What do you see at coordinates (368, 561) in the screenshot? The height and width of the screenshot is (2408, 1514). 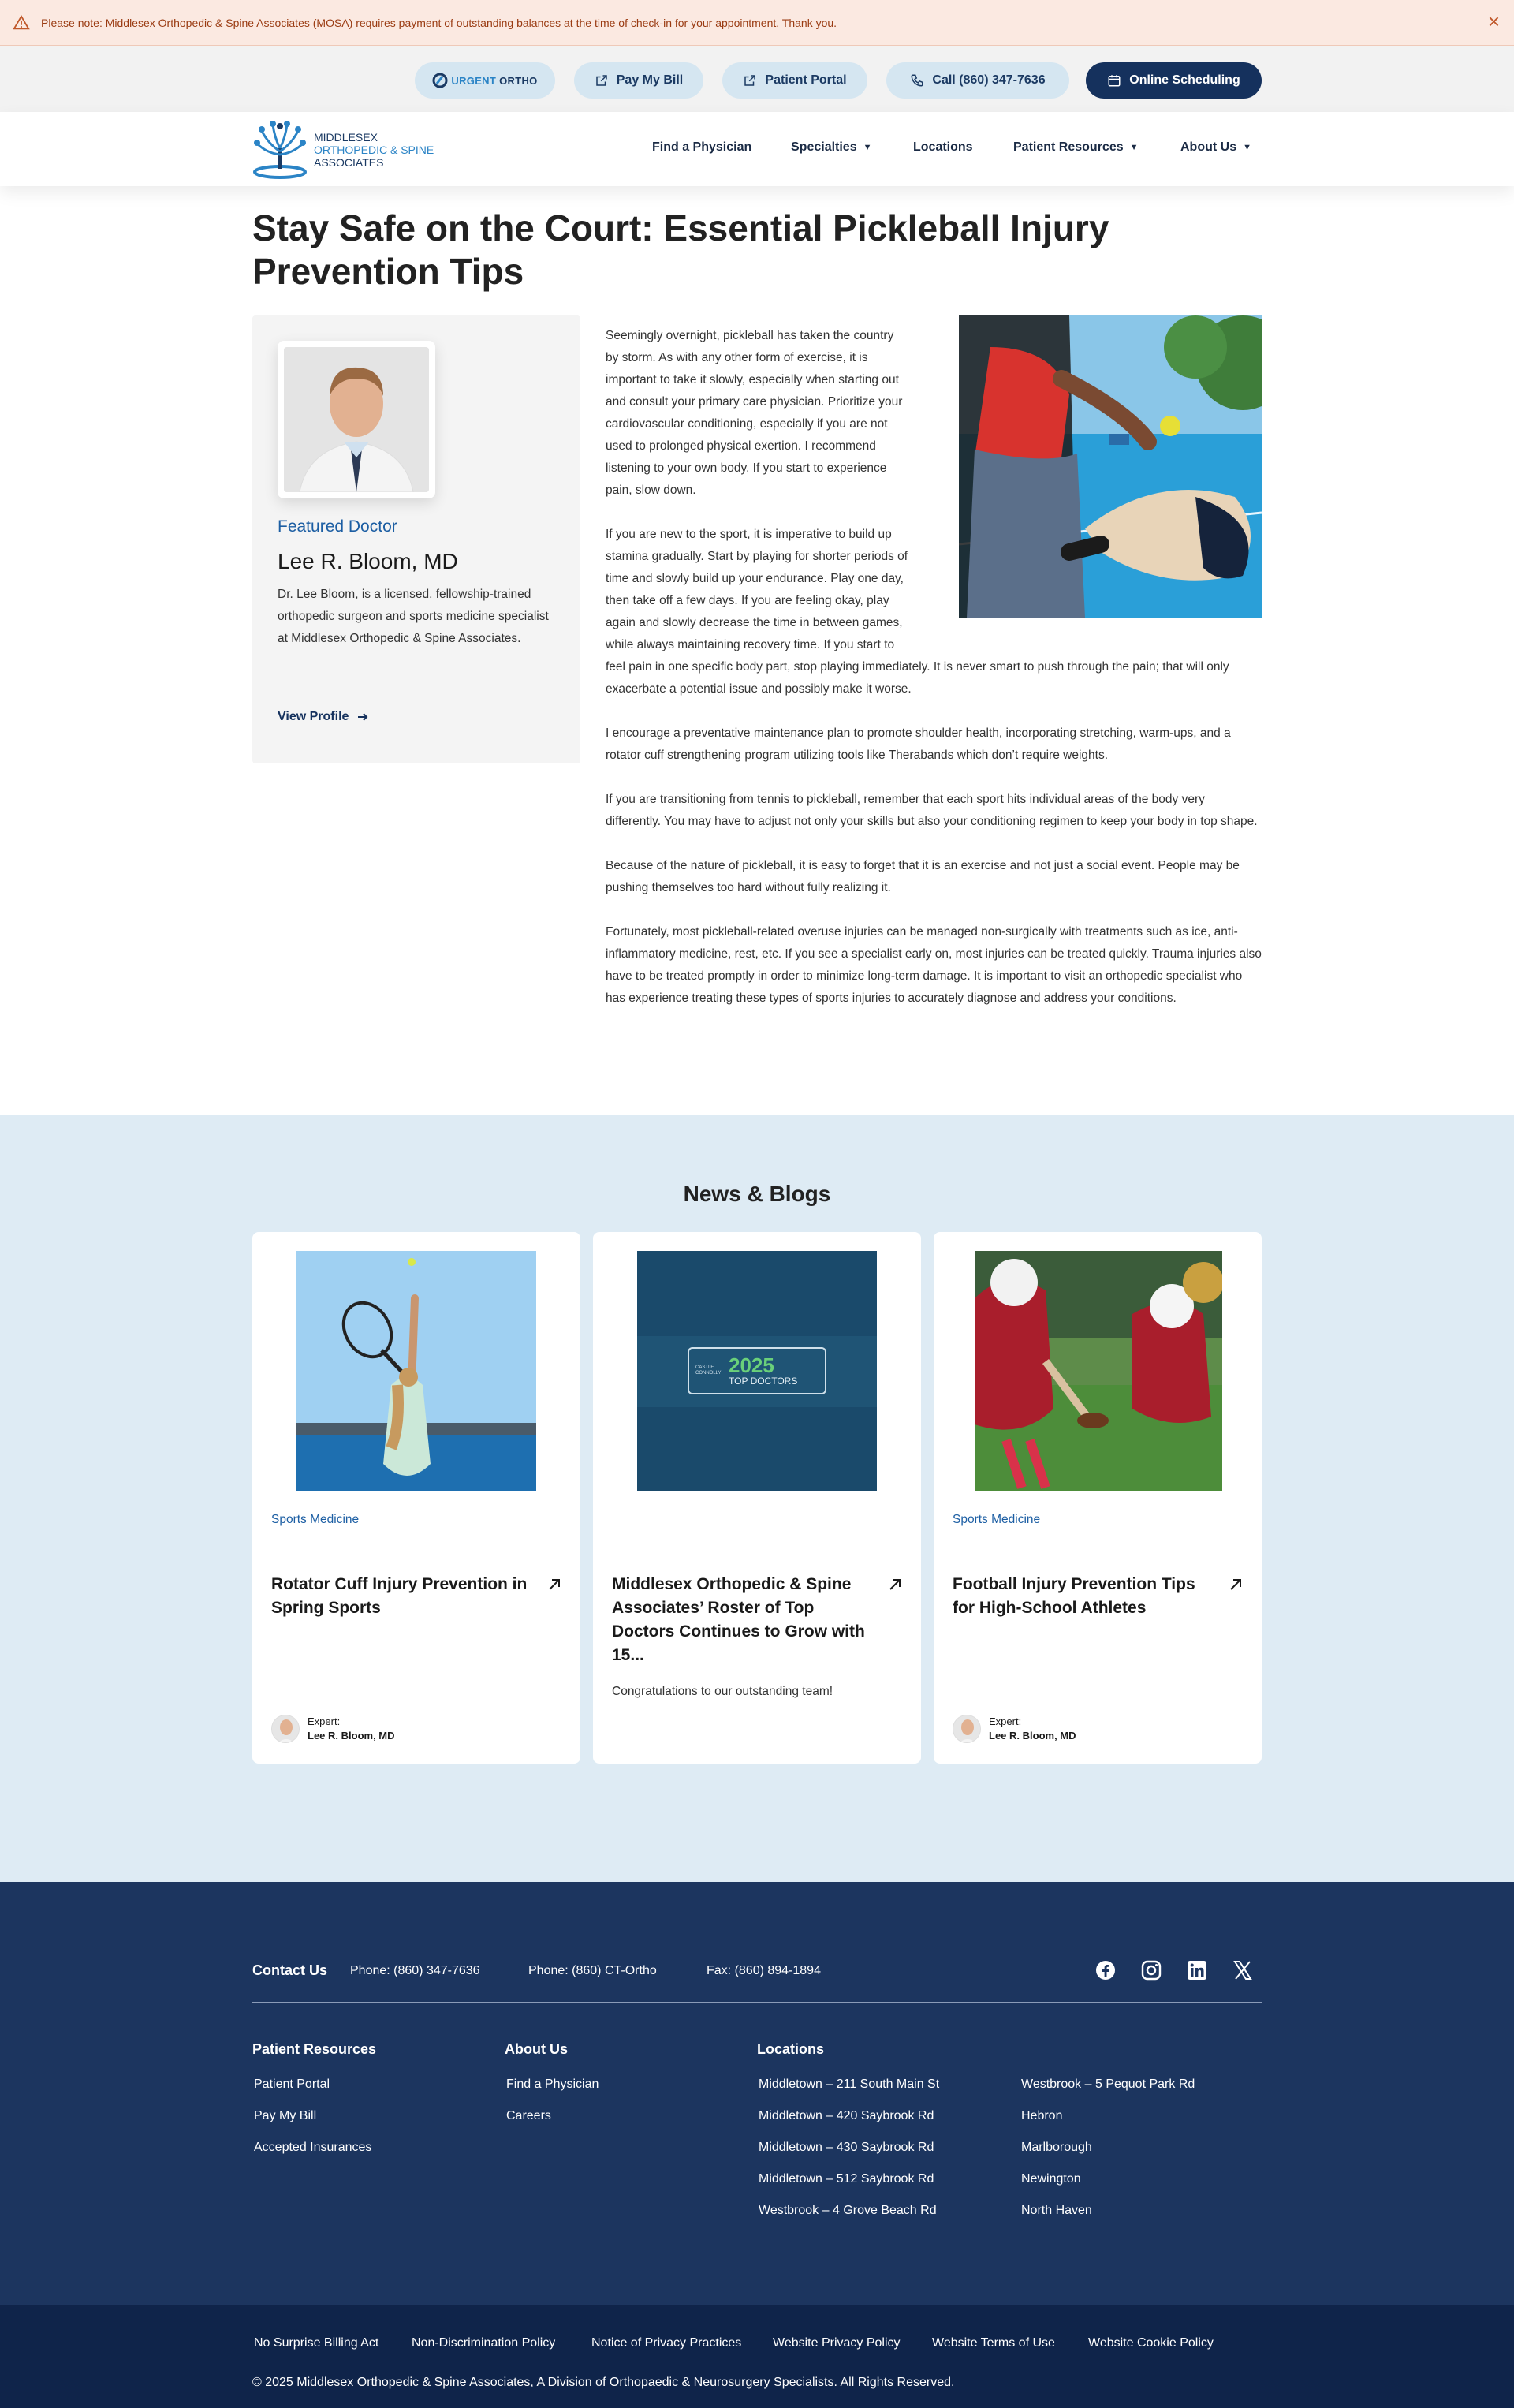 I see `doctor-name: Lee R. Bloom, MD` at bounding box center [368, 561].